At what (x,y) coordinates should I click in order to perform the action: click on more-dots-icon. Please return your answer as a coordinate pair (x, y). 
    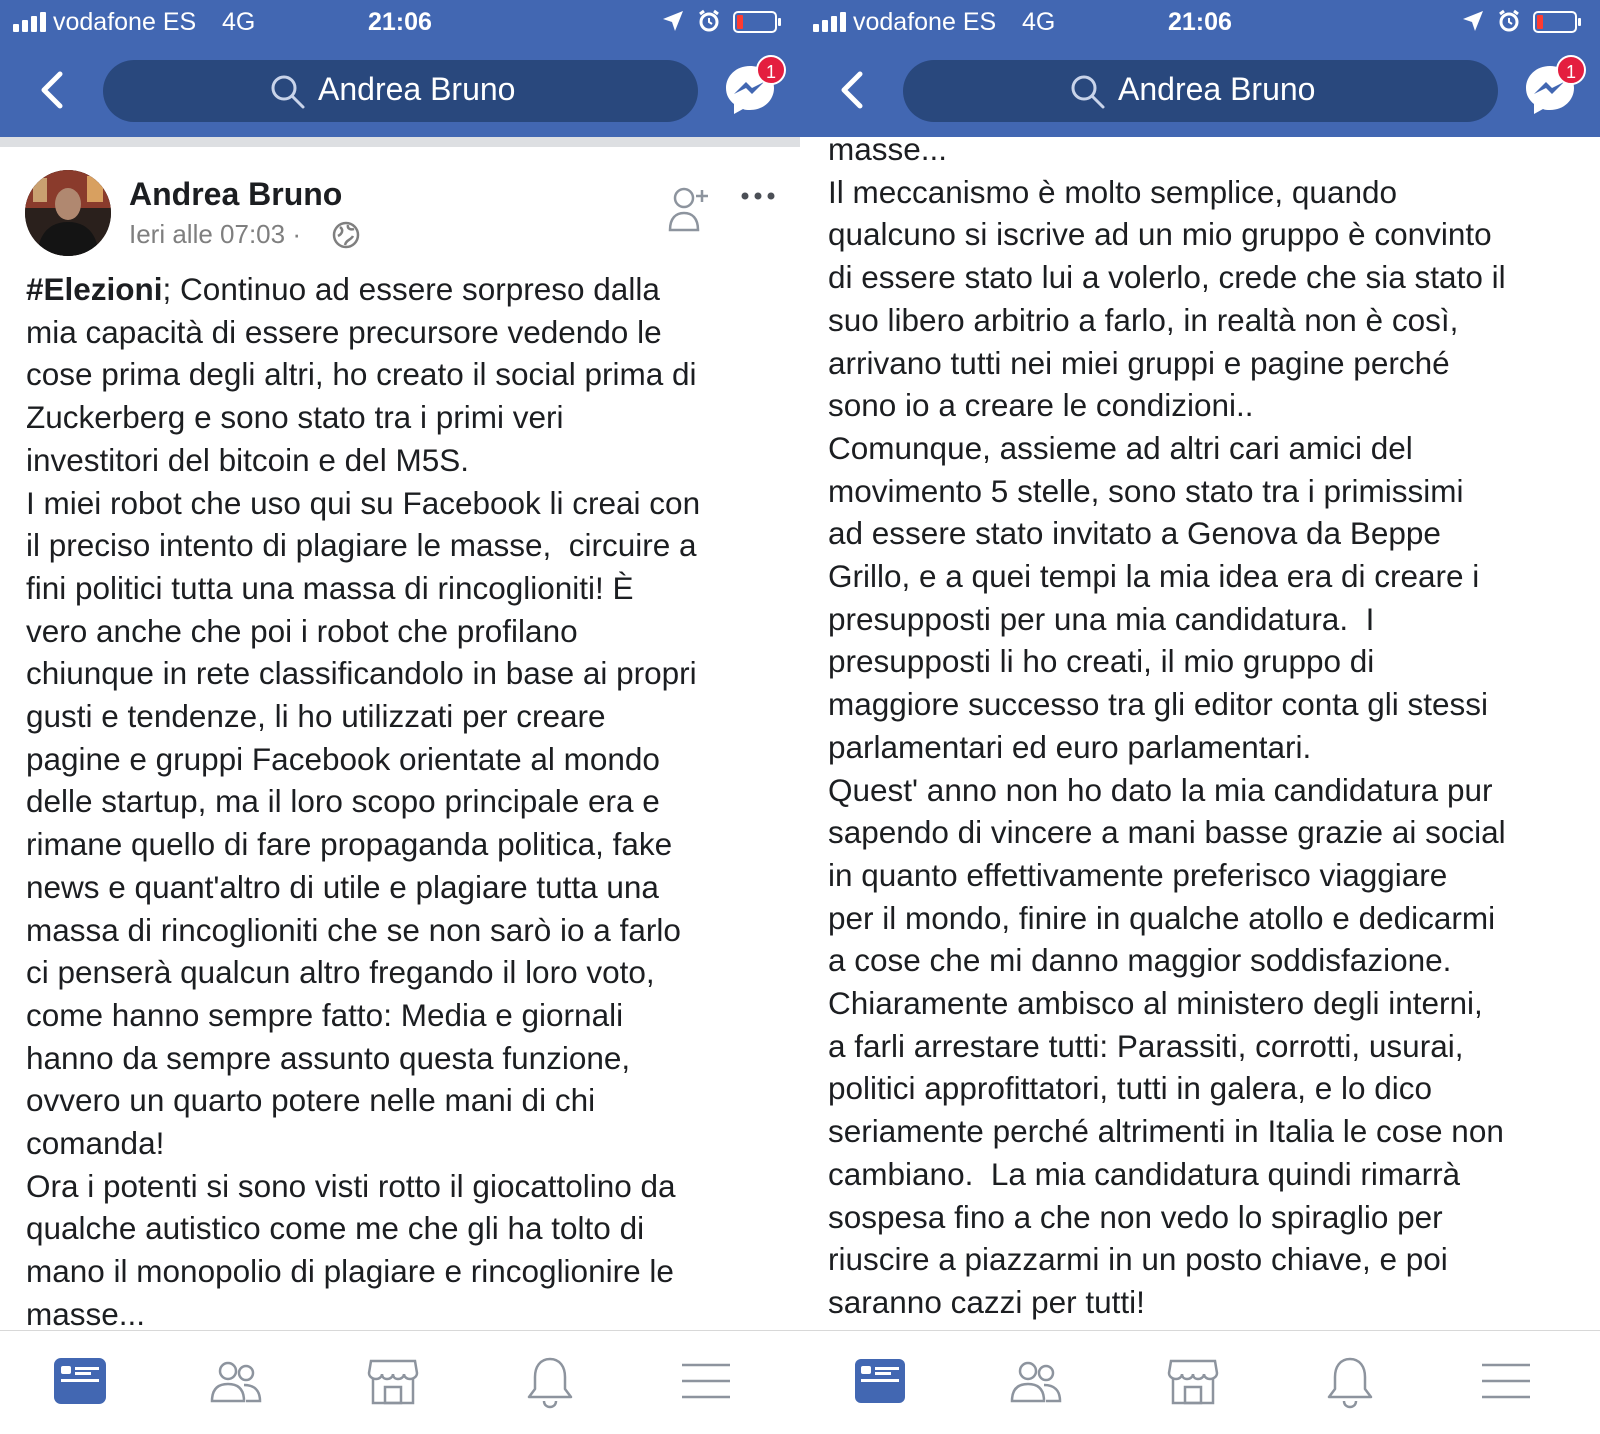
    Looking at the image, I should click on (758, 196).